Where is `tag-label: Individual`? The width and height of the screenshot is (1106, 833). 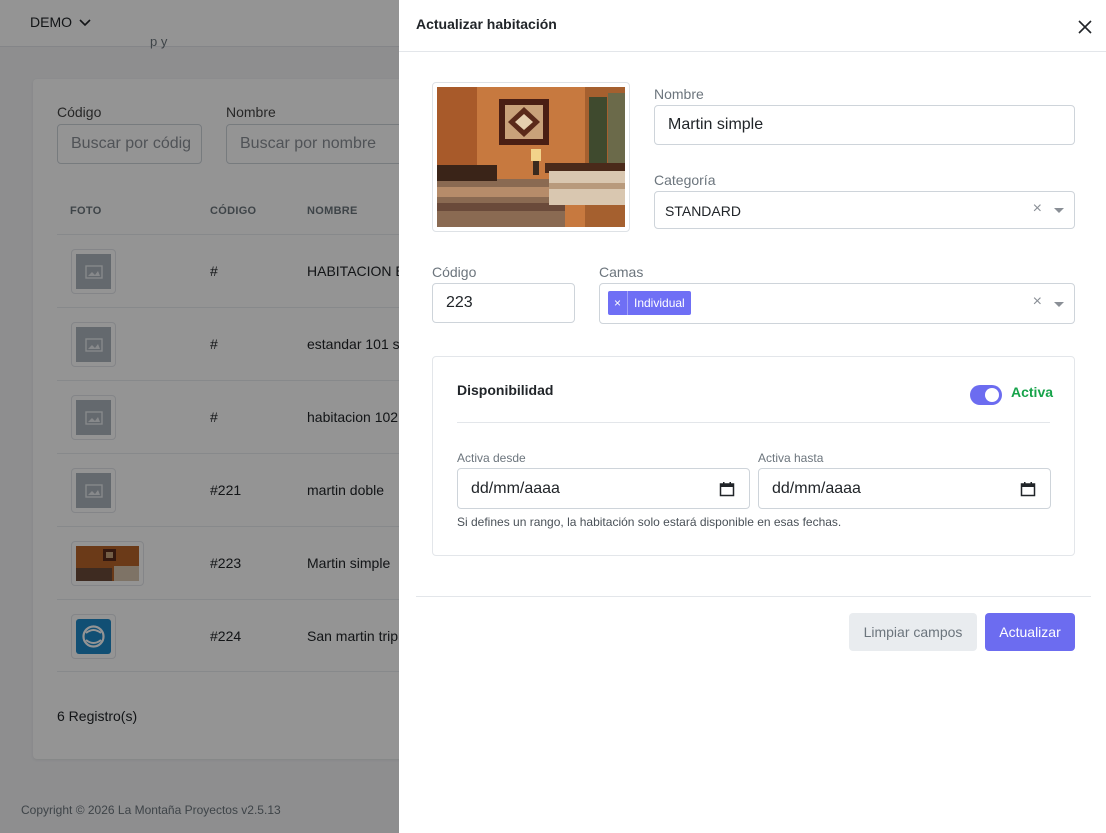 tag-label: Individual is located at coordinates (659, 303).